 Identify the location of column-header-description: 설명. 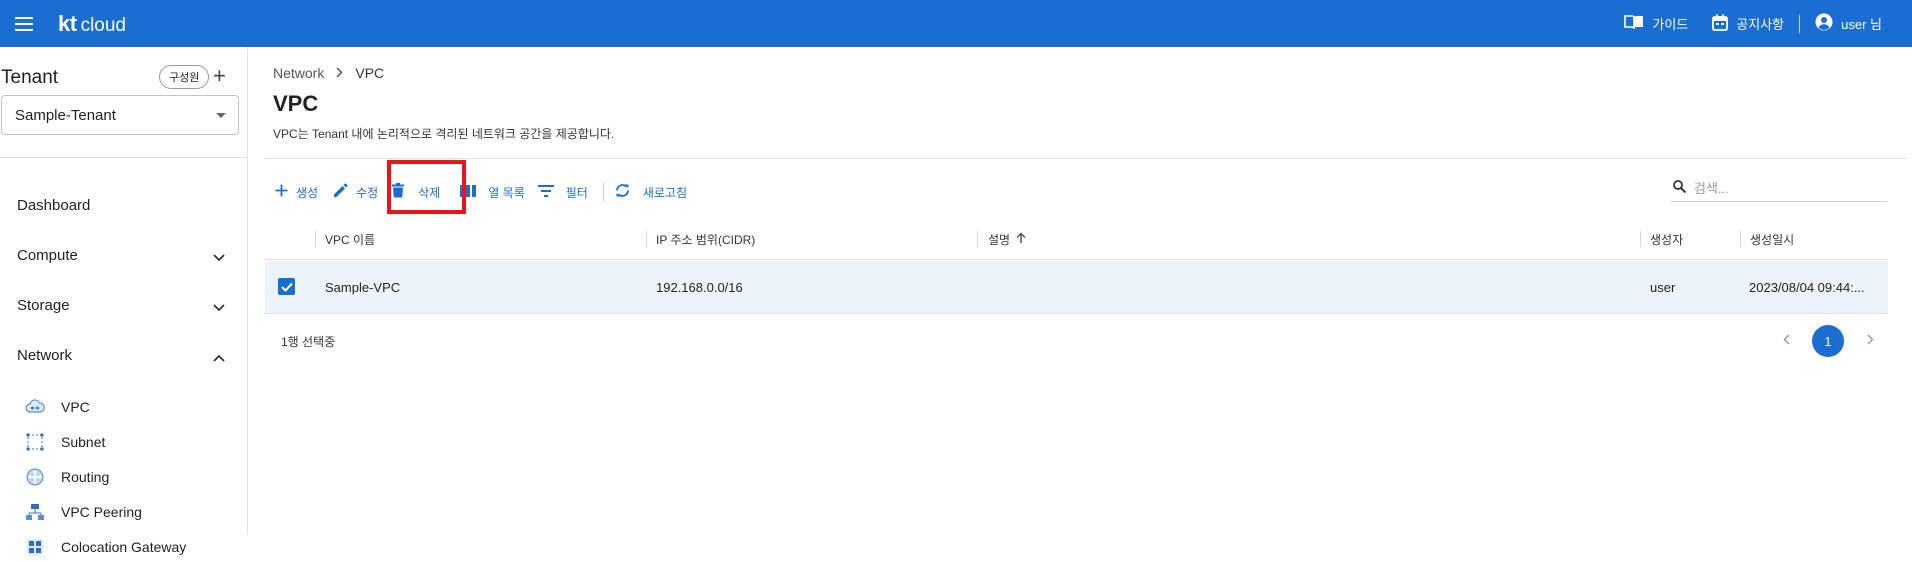
(1007, 239).